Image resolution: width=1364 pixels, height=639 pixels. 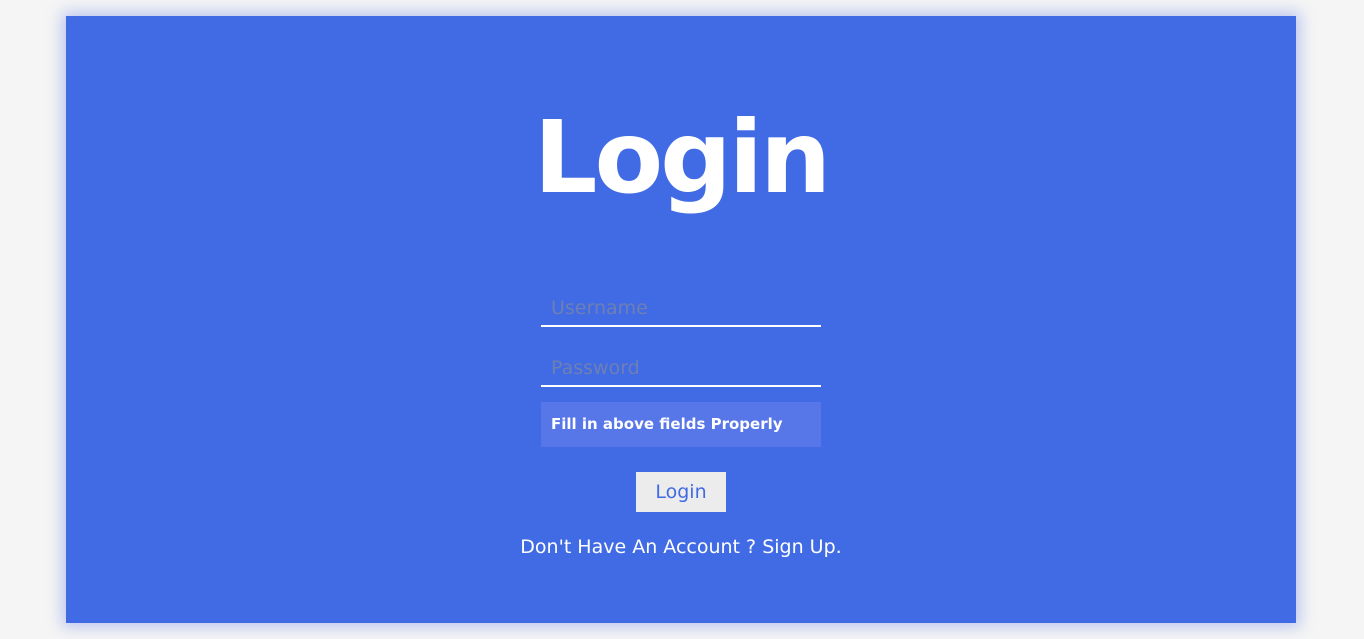 What do you see at coordinates (681, 424) in the screenshot?
I see `validation-alert: Fill in above fields Properly` at bounding box center [681, 424].